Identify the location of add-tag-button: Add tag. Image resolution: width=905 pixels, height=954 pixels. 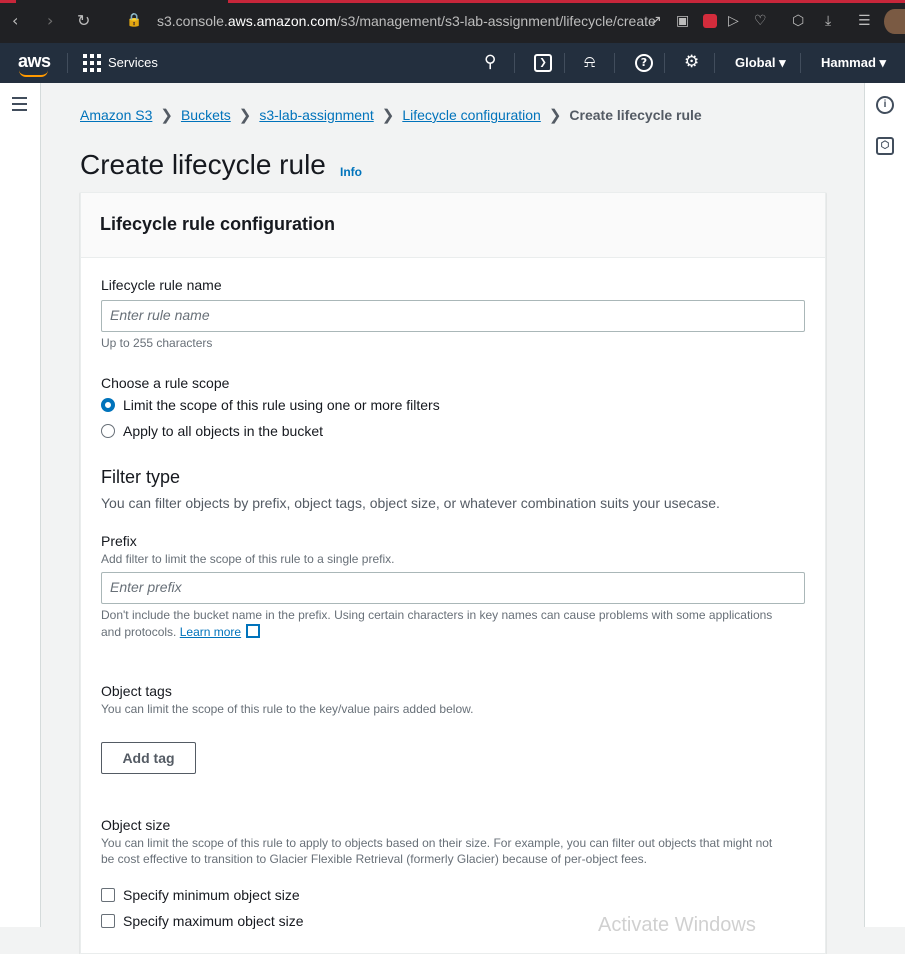
(148, 758).